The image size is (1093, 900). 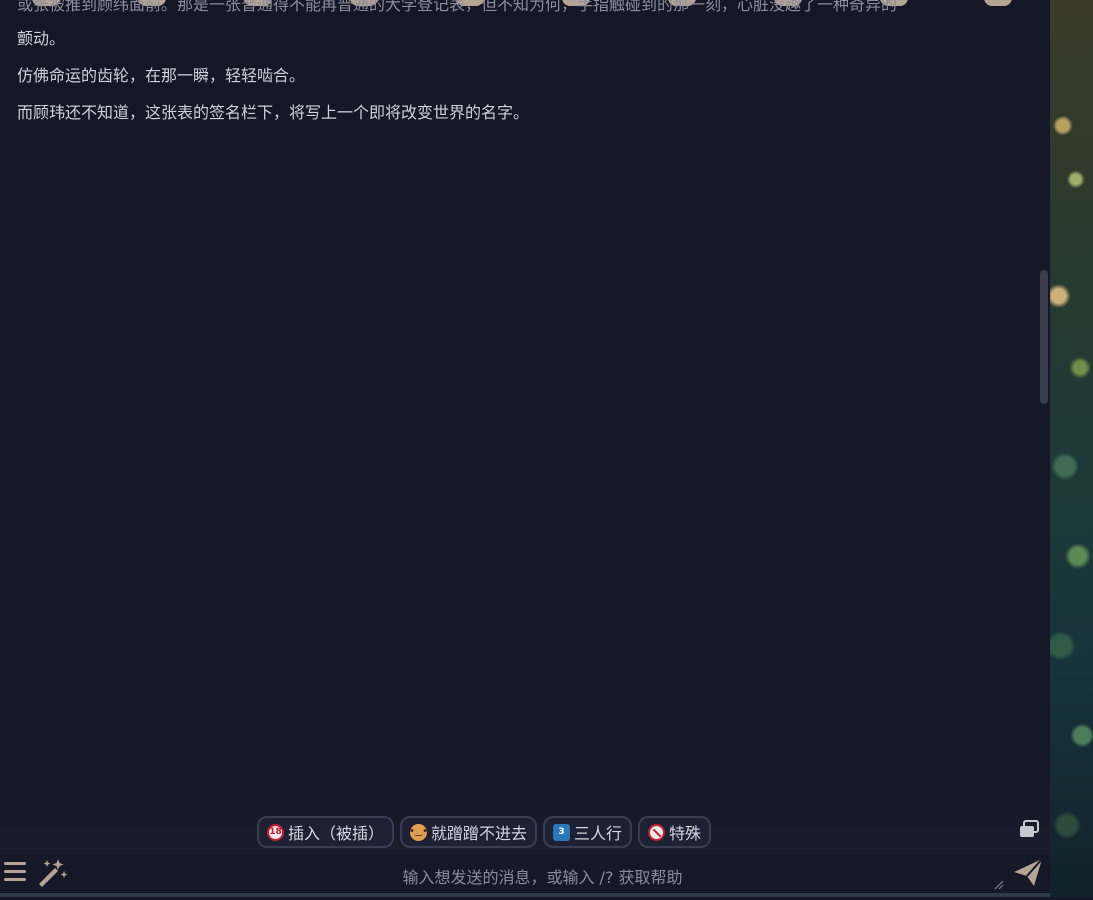 I want to click on quick-reply-button: •‿• 就蹭蹭不进去, so click(x=469, y=832).